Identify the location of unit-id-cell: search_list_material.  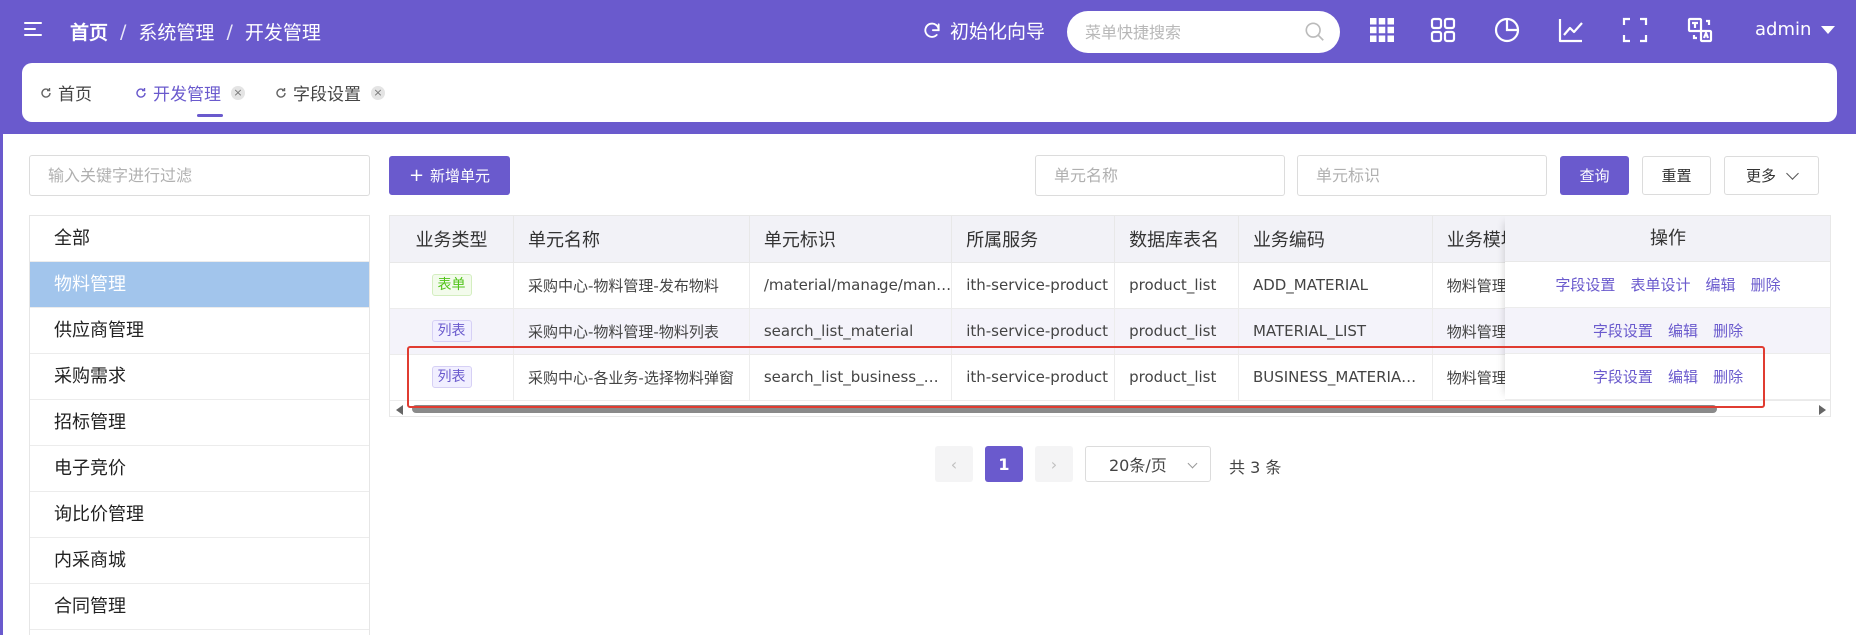
(851, 331).